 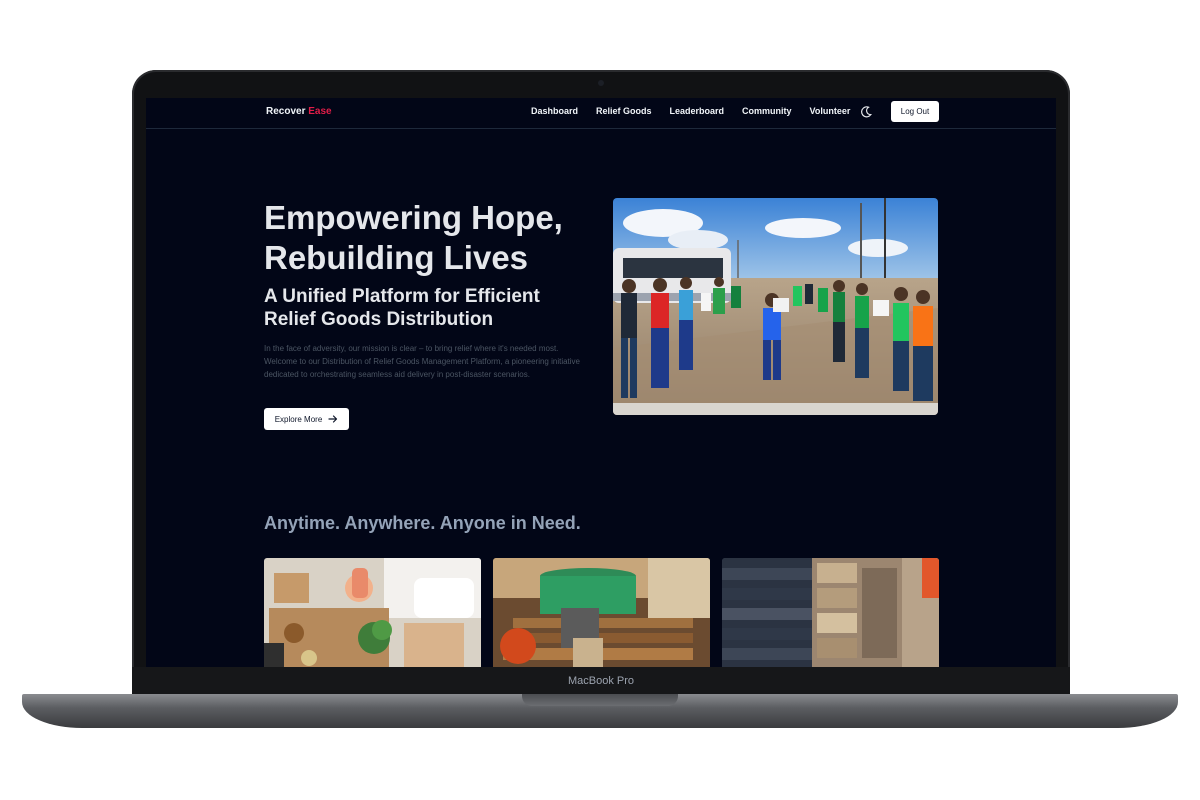 I want to click on nav-link-leaderboard: Leaderboard, so click(x=697, y=111).